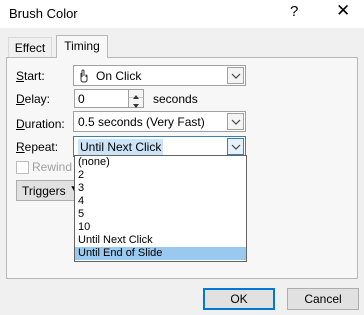  What do you see at coordinates (239, 299) in the screenshot?
I see `ok-button: OK` at bounding box center [239, 299].